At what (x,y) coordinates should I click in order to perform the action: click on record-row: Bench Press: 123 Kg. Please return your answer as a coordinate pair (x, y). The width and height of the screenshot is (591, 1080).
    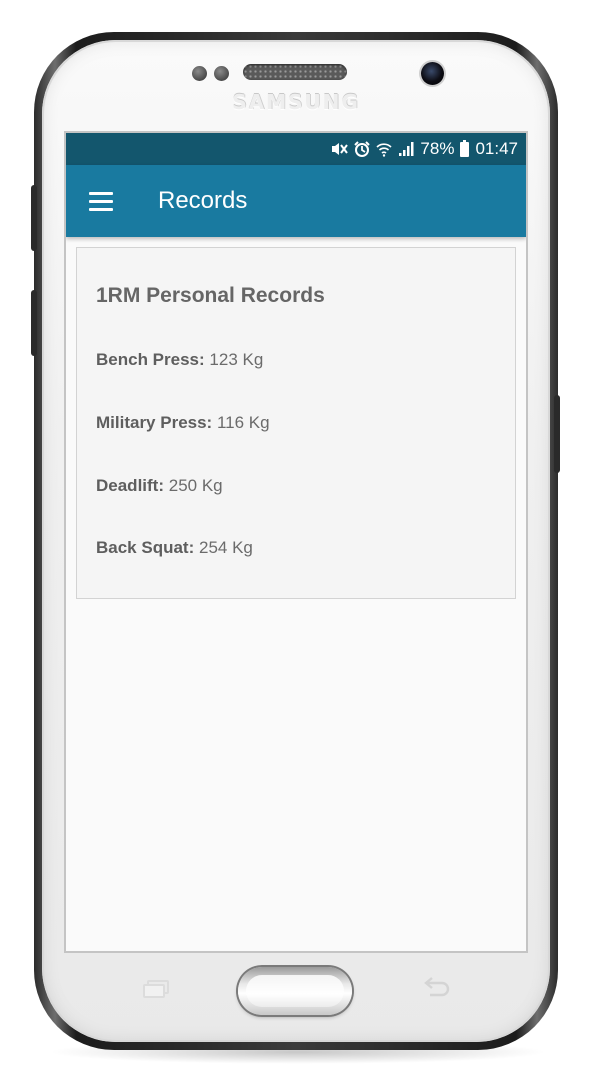
    Looking at the image, I should click on (179, 360).